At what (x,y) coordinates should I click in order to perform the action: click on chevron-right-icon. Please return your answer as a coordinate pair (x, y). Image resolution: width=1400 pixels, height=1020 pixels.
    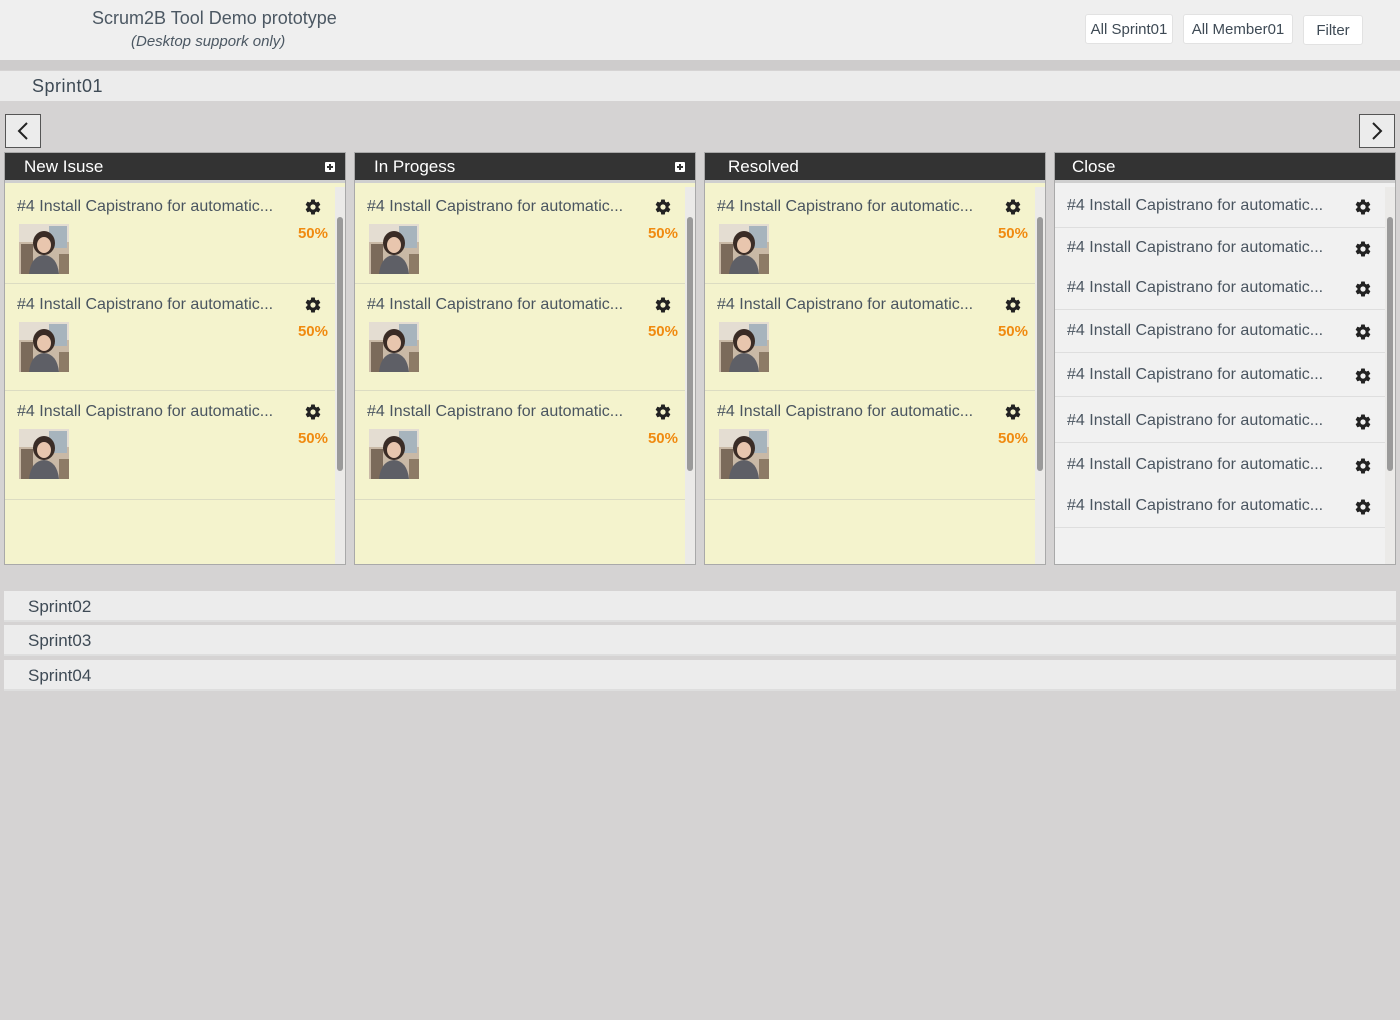
    Looking at the image, I should click on (1377, 131).